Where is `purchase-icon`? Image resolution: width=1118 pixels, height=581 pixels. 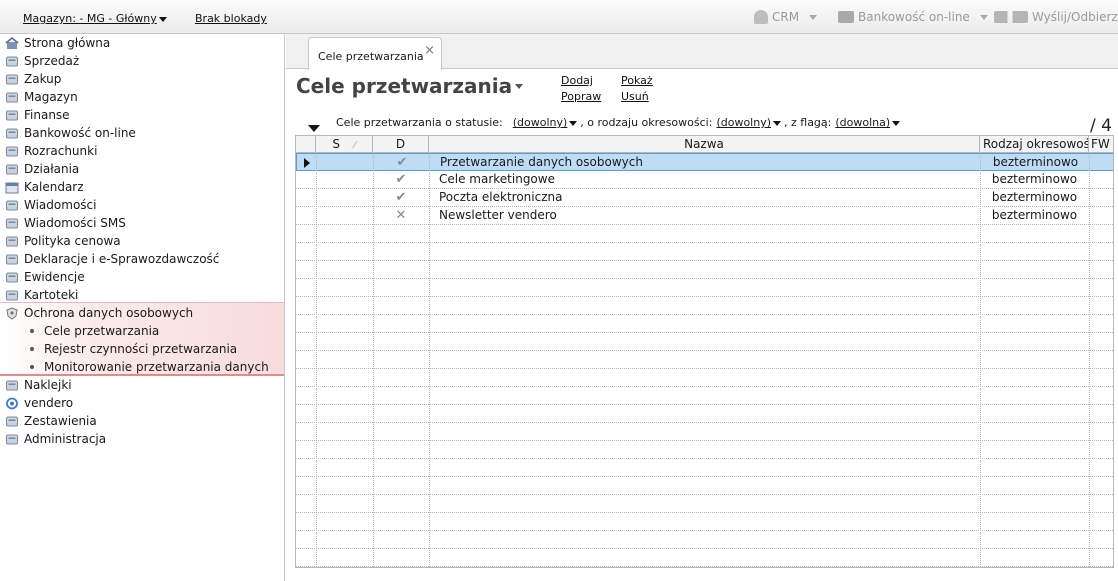 purchase-icon is located at coordinates (12, 79).